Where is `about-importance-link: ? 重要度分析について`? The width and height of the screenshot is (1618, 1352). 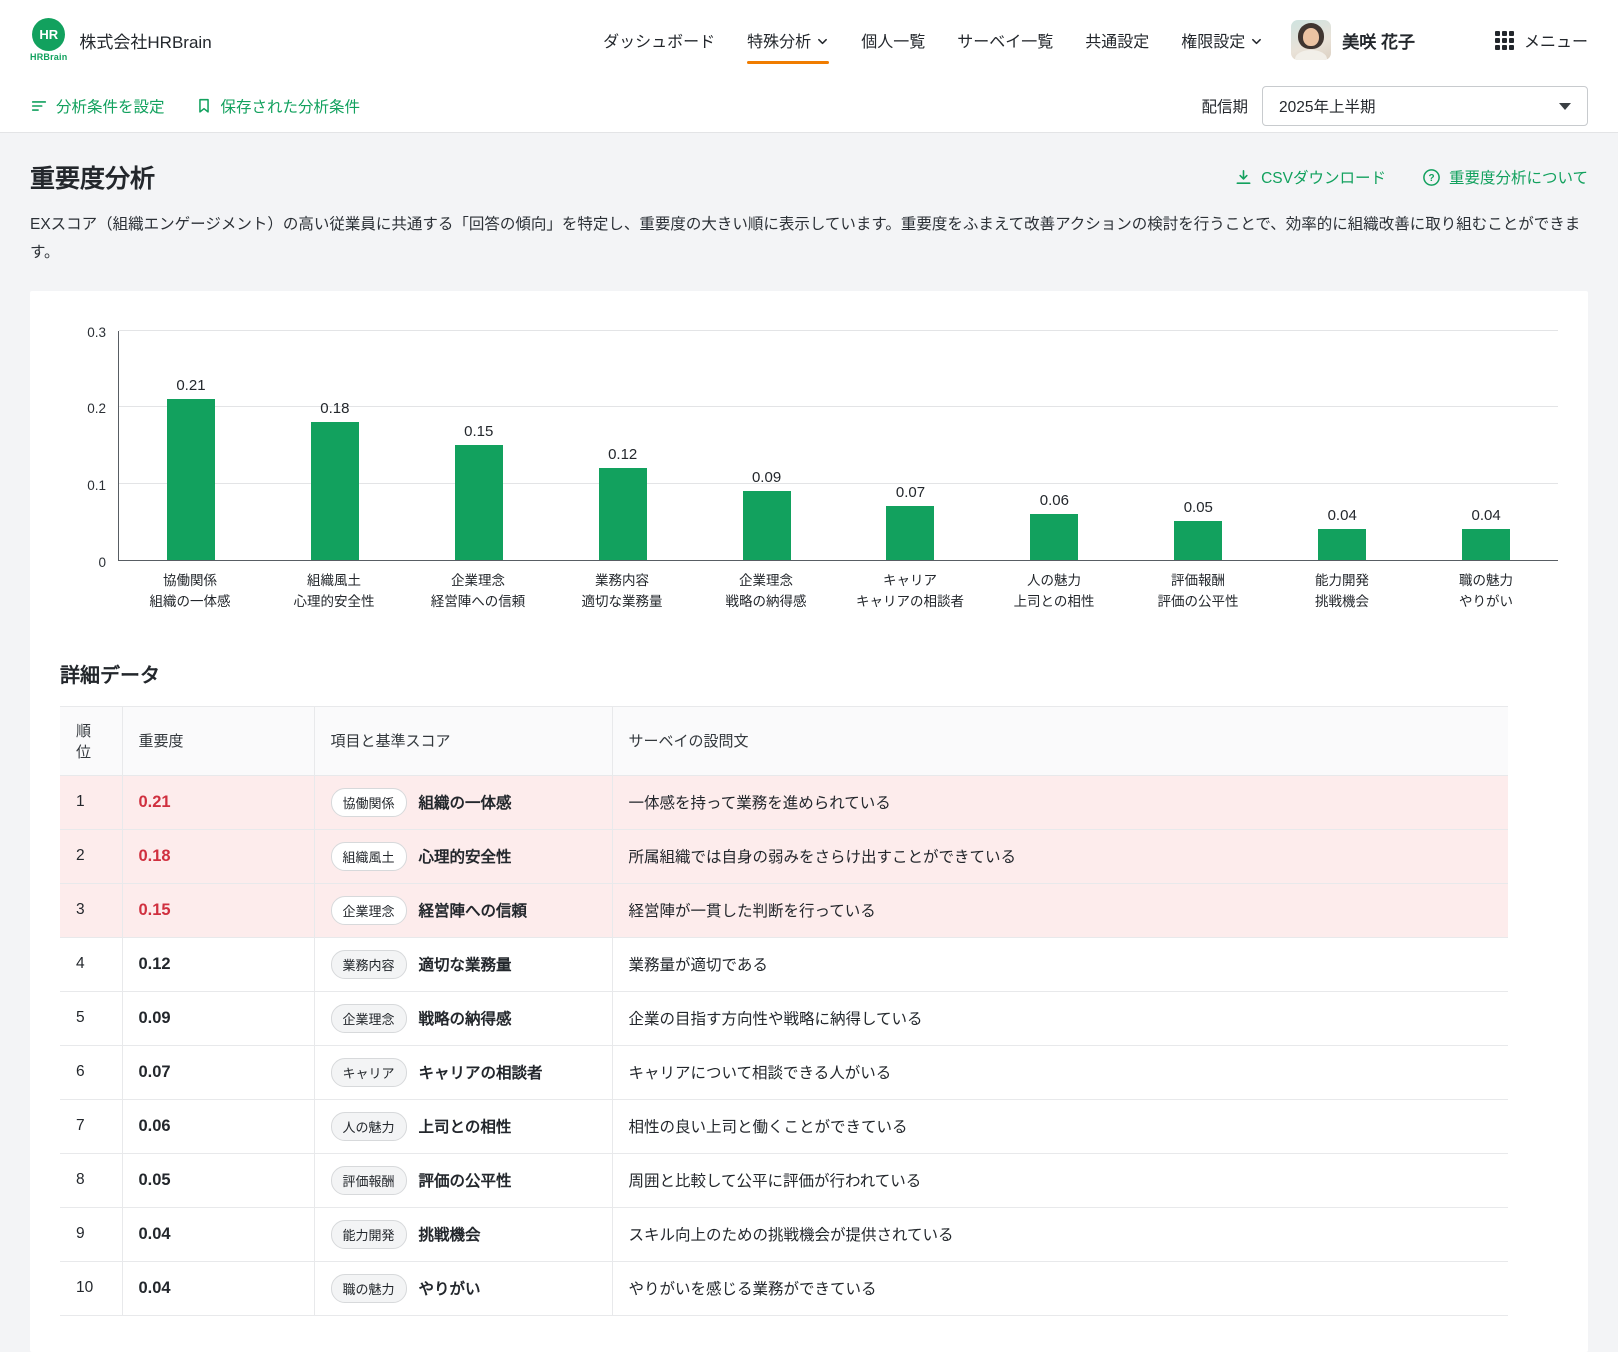 about-importance-link: ? 重要度分析について is located at coordinates (1505, 177).